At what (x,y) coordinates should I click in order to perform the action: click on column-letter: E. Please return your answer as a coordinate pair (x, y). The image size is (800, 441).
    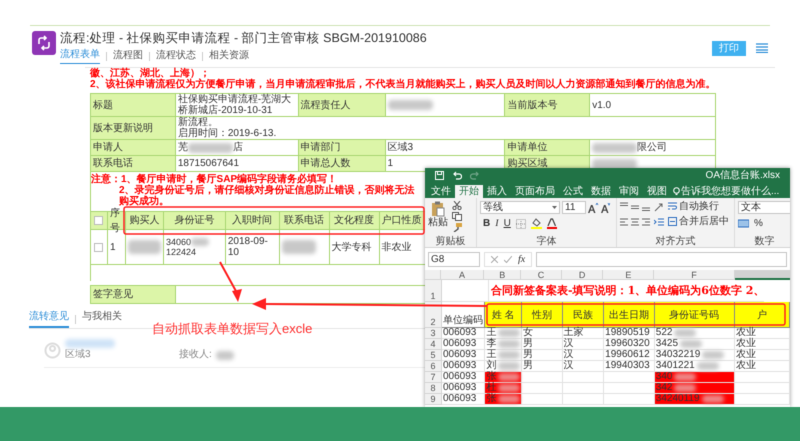
    Looking at the image, I should click on (628, 275).